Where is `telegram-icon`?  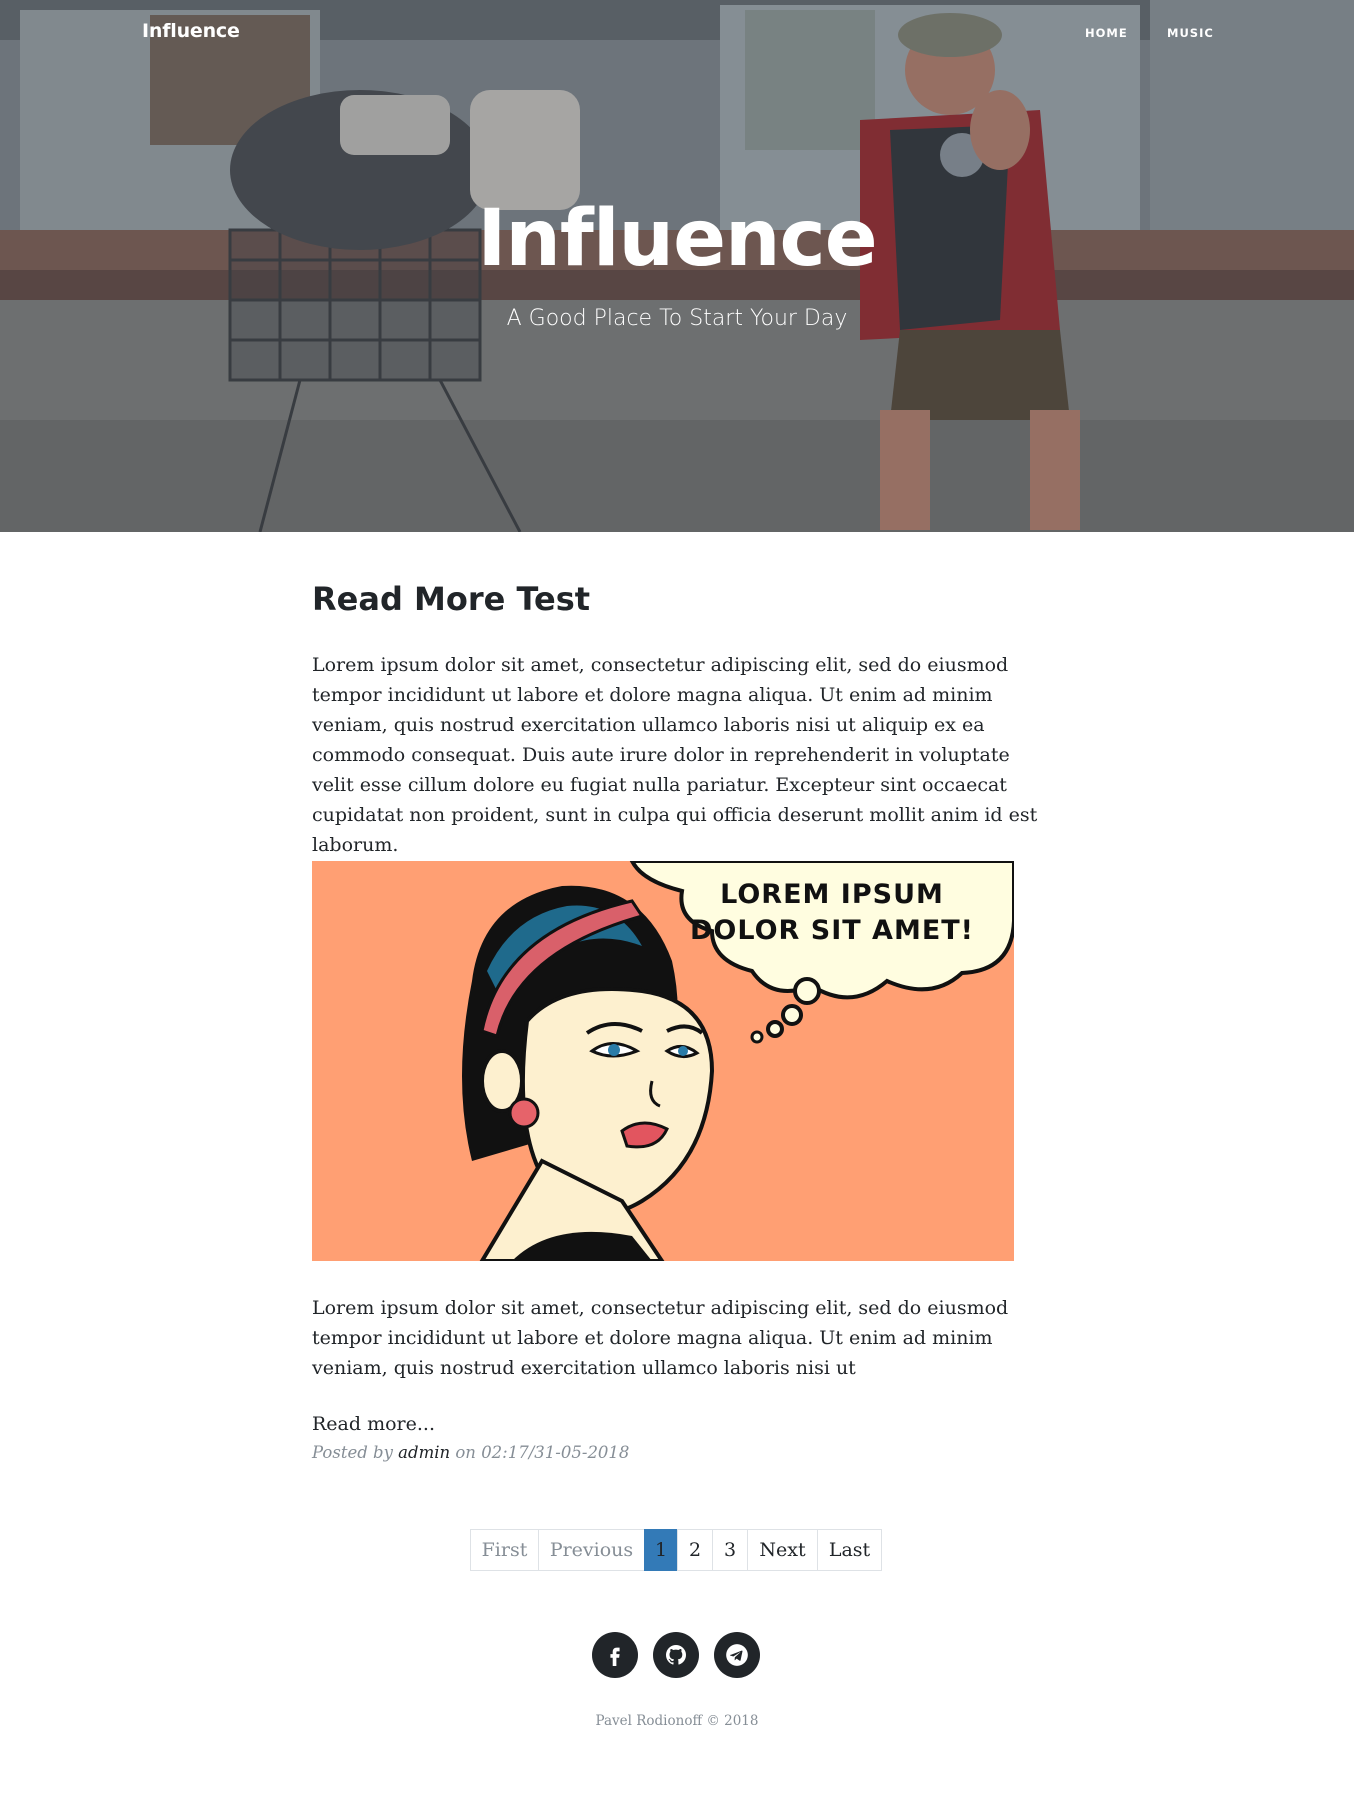 telegram-icon is located at coordinates (737, 1655).